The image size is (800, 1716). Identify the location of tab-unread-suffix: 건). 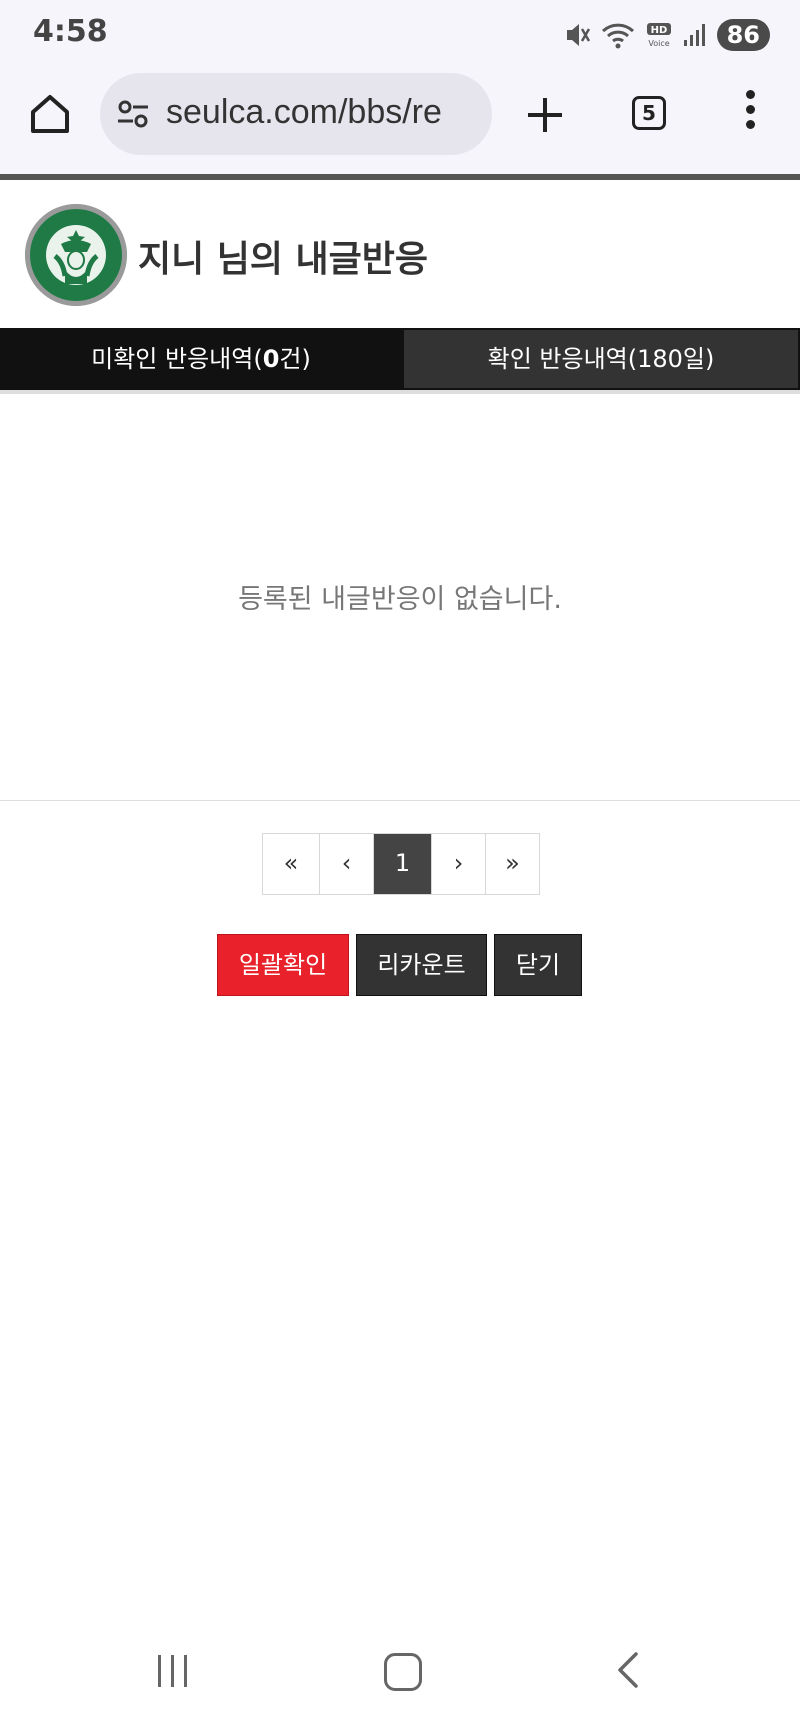
(295, 359).